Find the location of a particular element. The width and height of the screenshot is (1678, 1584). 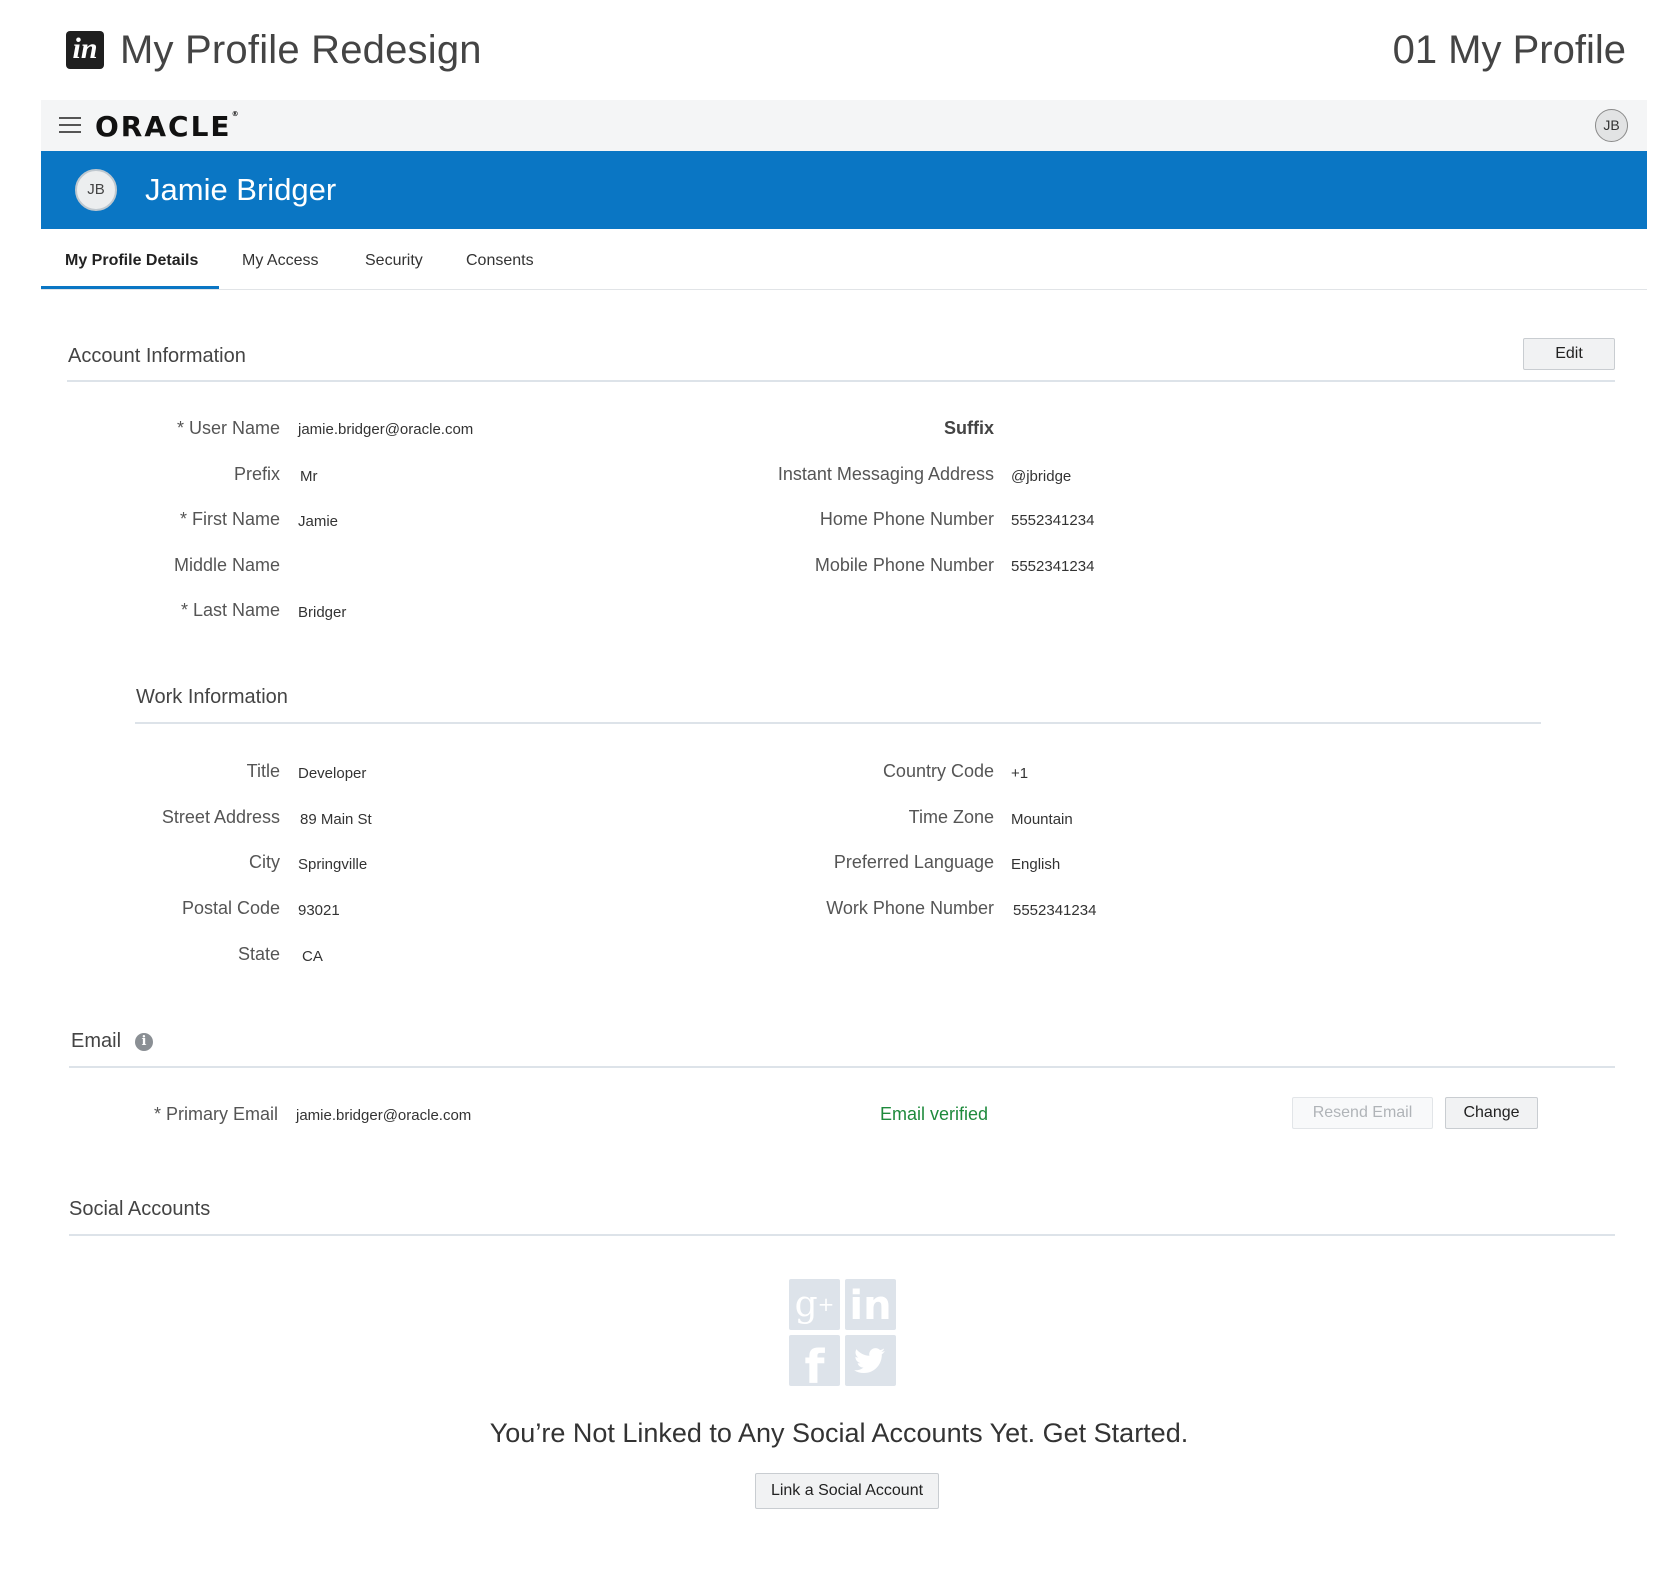

home-phone-label: Home Phone Number is located at coordinates (906, 519).